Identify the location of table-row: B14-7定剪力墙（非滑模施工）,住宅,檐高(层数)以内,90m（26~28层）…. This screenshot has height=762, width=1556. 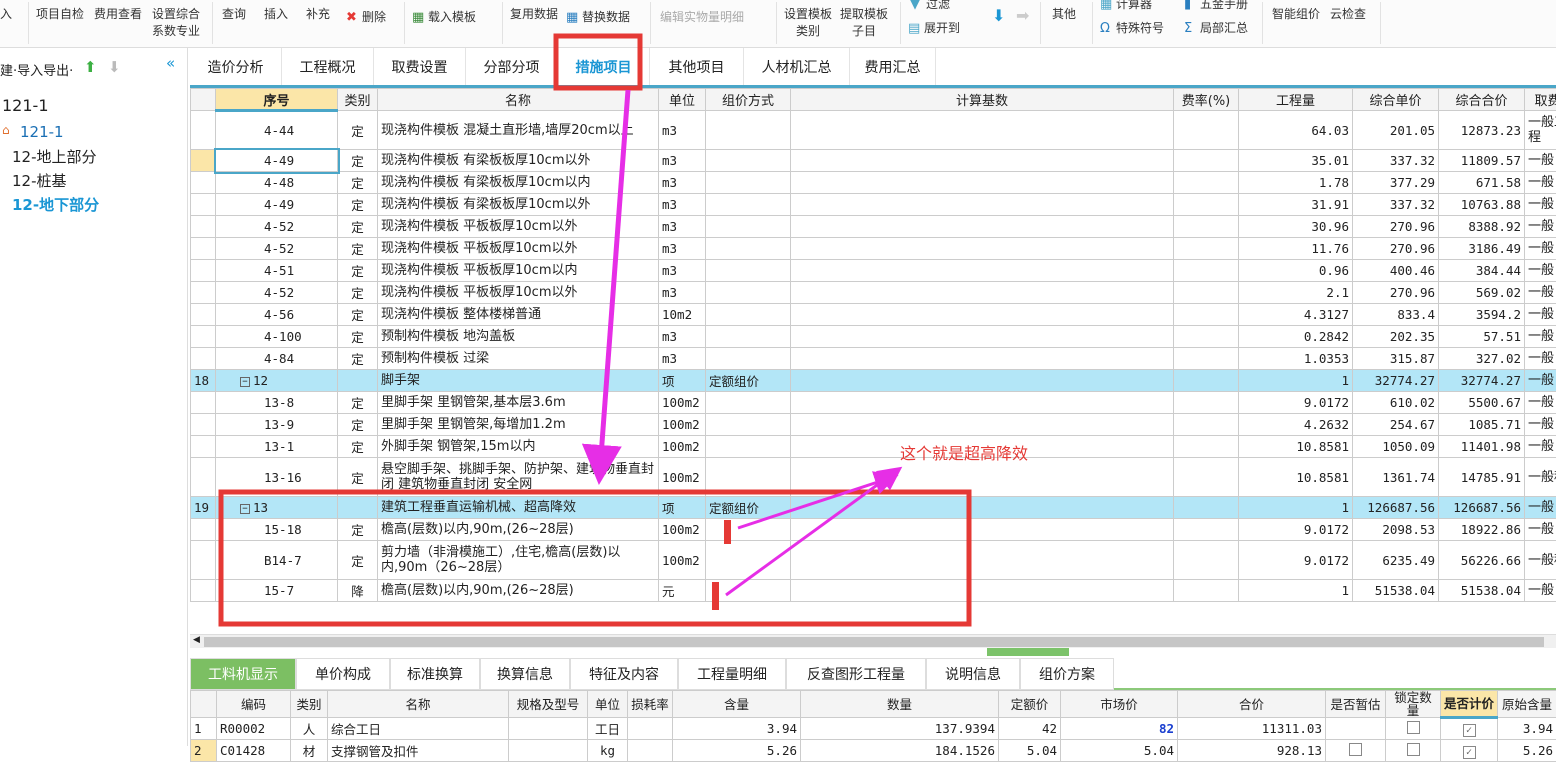
(873, 560).